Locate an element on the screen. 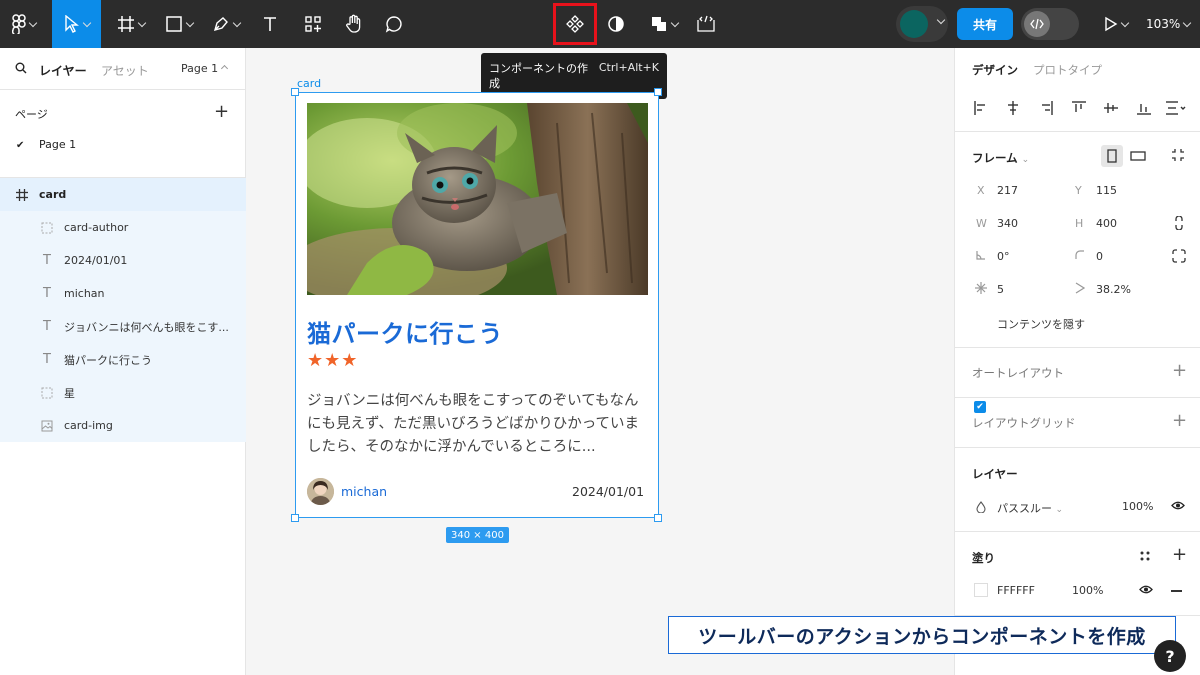 The height and width of the screenshot is (675, 1200). fill-hex-input: FFFFFF is located at coordinates (1016, 590).